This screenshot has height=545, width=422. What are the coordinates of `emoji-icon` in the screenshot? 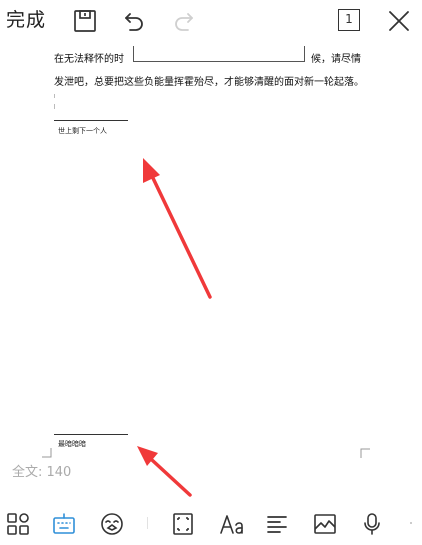 It's located at (112, 524).